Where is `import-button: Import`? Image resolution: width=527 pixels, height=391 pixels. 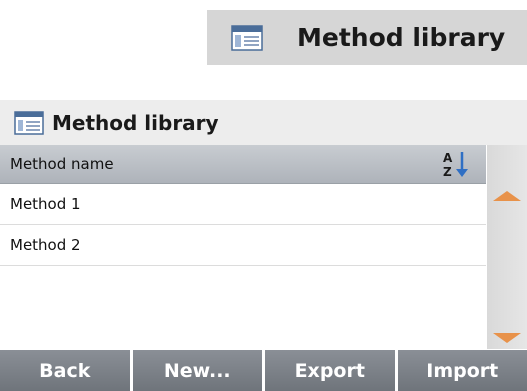 import-button: Import is located at coordinates (462, 370).